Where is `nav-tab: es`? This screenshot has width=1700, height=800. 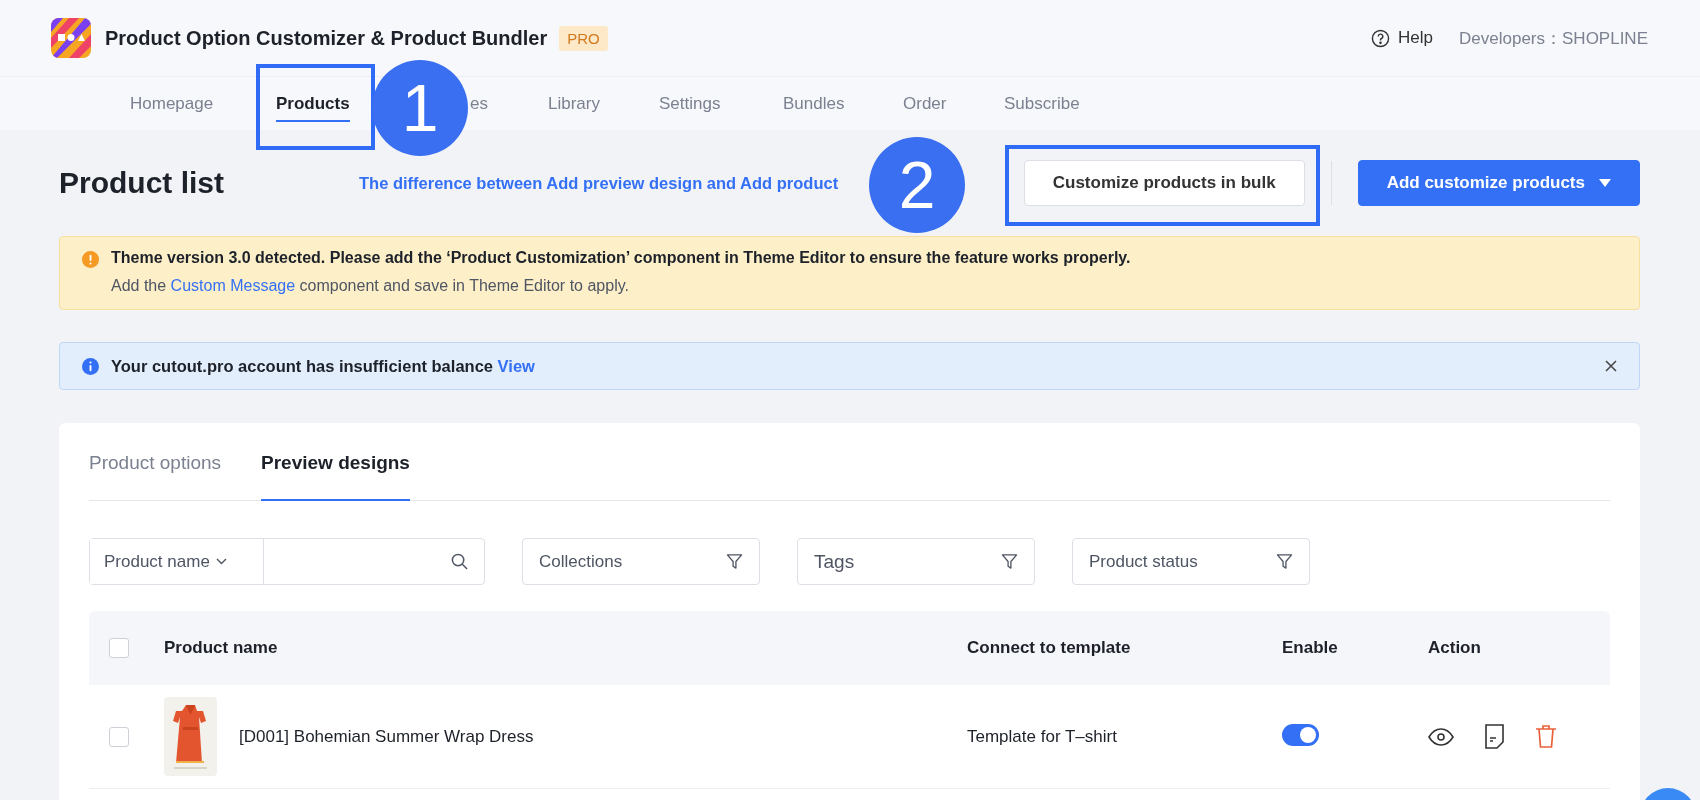
nav-tab: es is located at coordinates (479, 103).